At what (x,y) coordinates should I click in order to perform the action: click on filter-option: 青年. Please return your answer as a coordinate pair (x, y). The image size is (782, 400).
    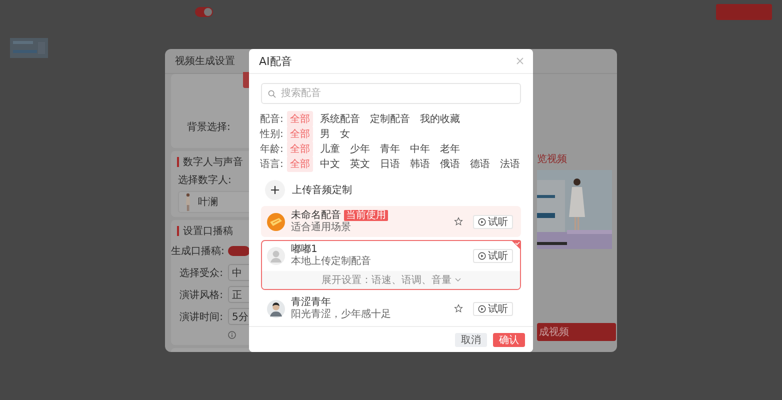
    Looking at the image, I should click on (390, 149).